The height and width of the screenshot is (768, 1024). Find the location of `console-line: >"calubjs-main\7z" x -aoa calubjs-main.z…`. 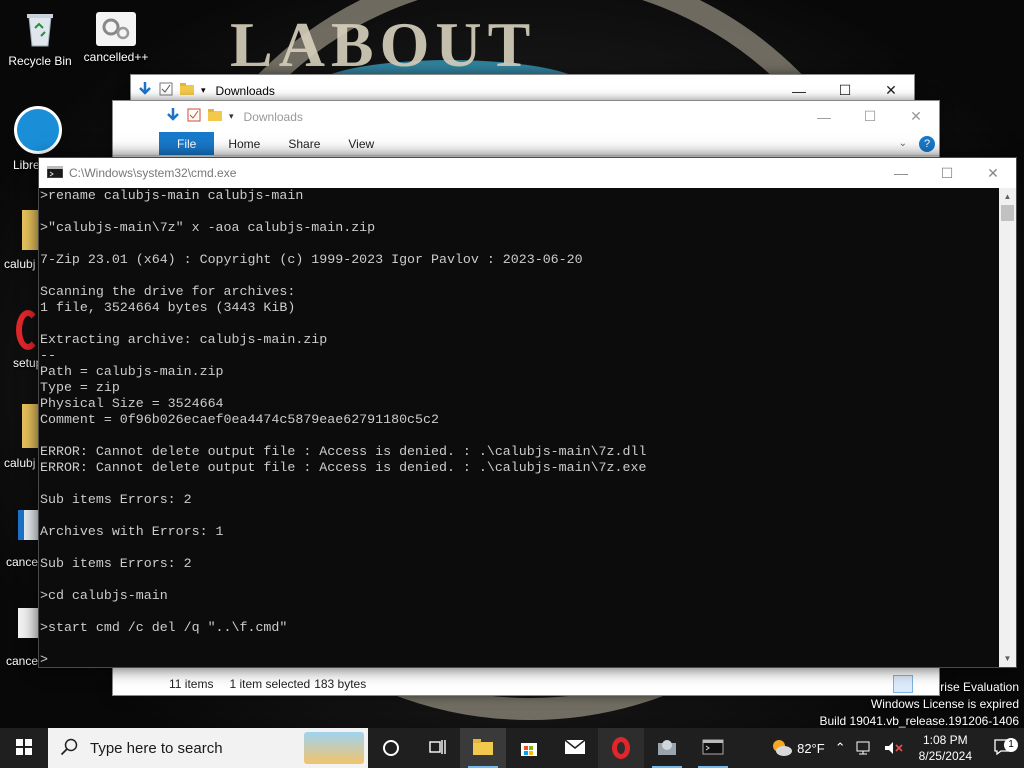

console-line: >"calubjs-main\7z" x -aoa calubjs-main.z… is located at coordinates (208, 227).